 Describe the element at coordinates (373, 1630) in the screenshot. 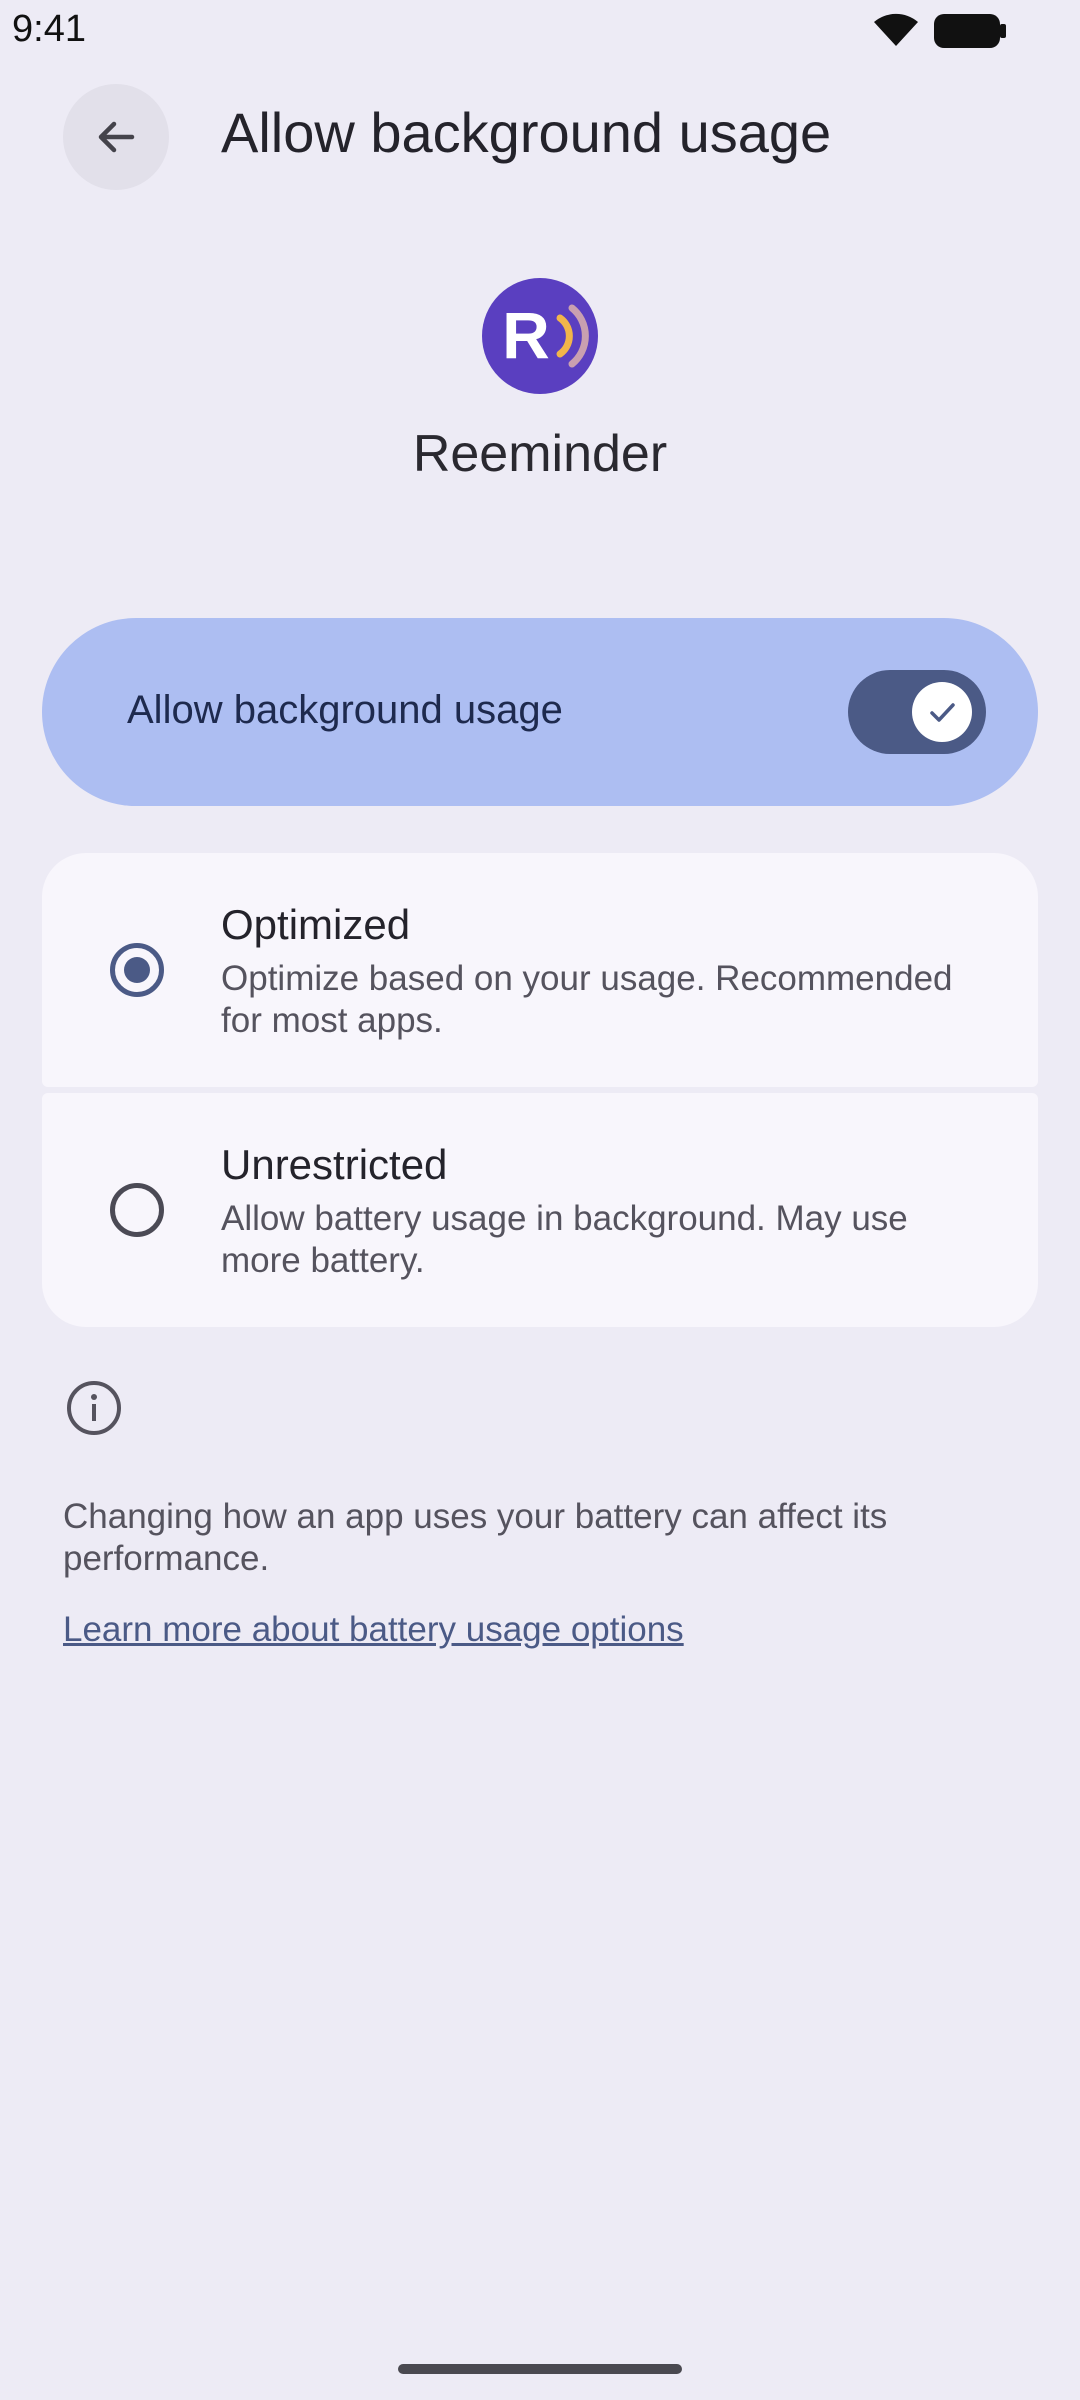

I see `learn-more-link: Learn more about battery usage options` at that location.